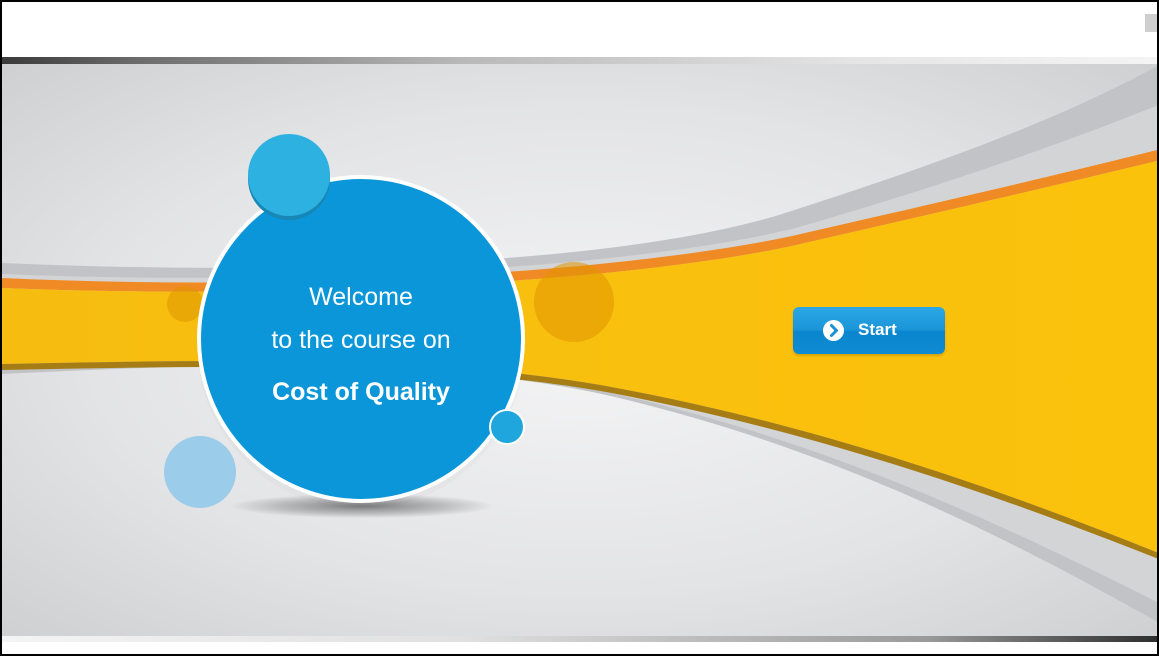 This screenshot has height=656, width=1159. Describe the element at coordinates (574, 302) in the screenshot. I see `orange-bubble-large` at that location.